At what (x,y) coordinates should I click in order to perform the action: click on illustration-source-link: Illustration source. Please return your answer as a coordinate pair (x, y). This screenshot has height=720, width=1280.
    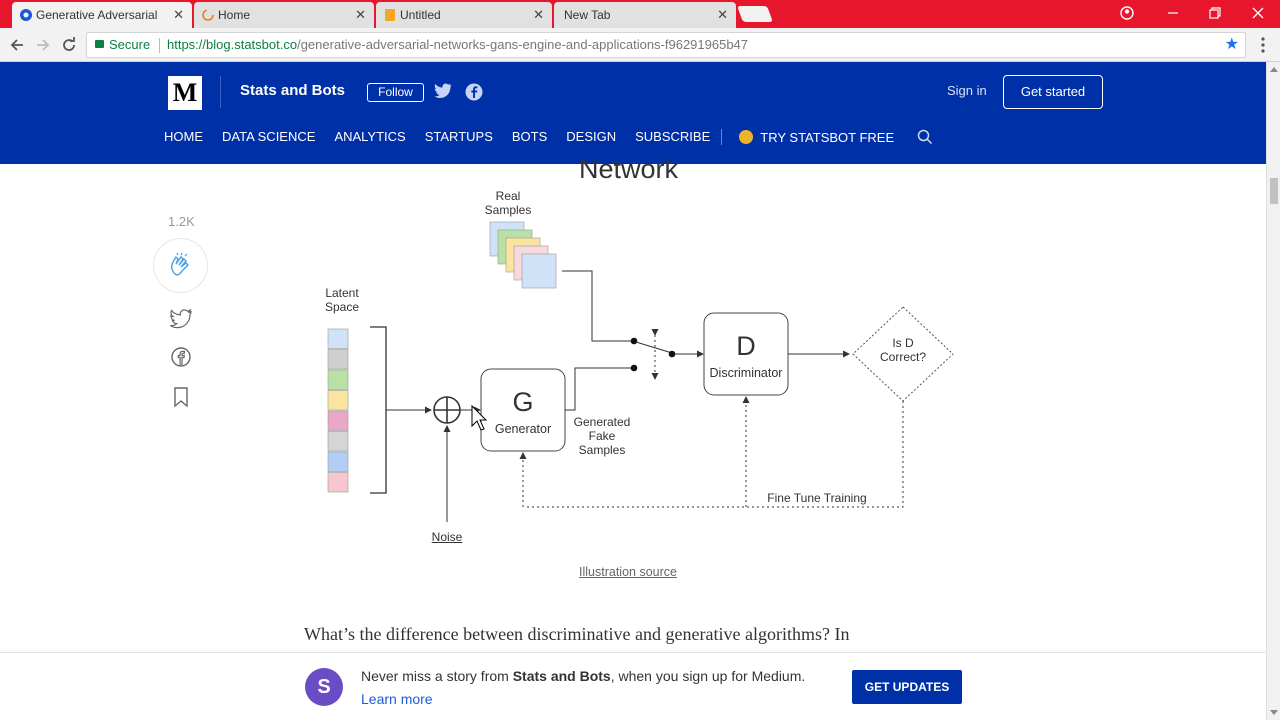
    Looking at the image, I should click on (628, 572).